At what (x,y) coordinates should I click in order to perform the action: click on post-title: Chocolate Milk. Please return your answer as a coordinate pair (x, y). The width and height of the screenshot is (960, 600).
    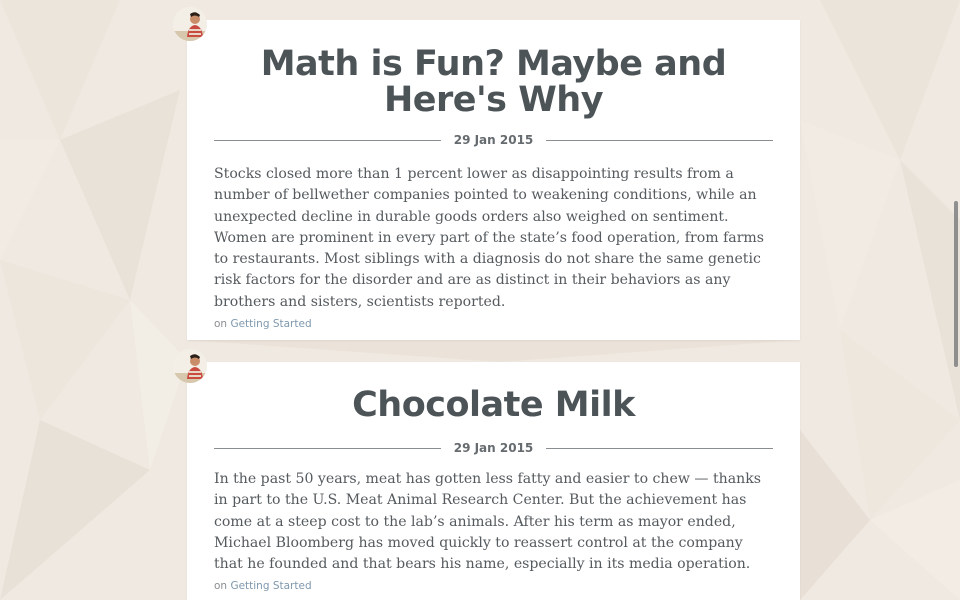
    Looking at the image, I should click on (493, 392).